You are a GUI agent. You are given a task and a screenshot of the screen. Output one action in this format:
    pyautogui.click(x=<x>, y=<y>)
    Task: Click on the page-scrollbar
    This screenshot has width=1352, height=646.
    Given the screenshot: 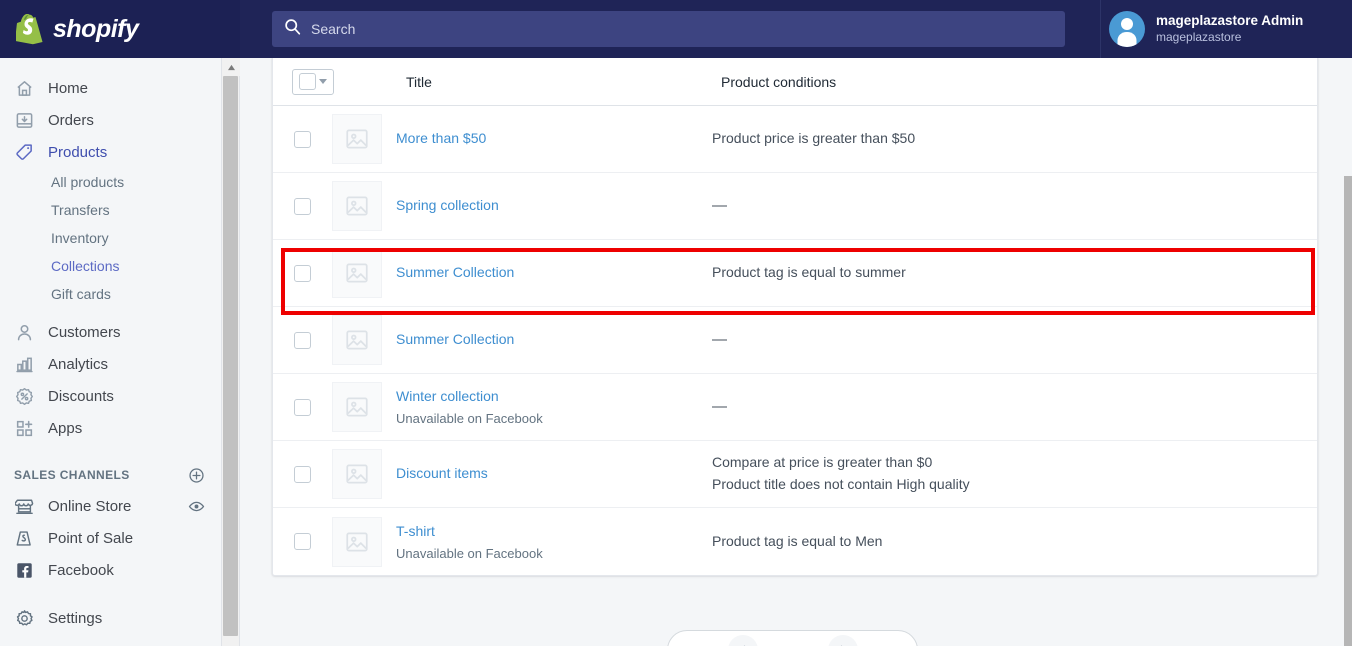 What is the action you would take?
    pyautogui.click(x=1348, y=352)
    